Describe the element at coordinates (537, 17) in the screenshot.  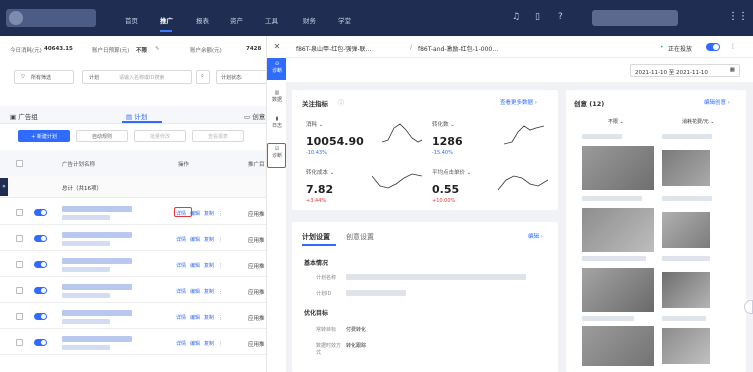
I see `document-icon: ▯` at that location.